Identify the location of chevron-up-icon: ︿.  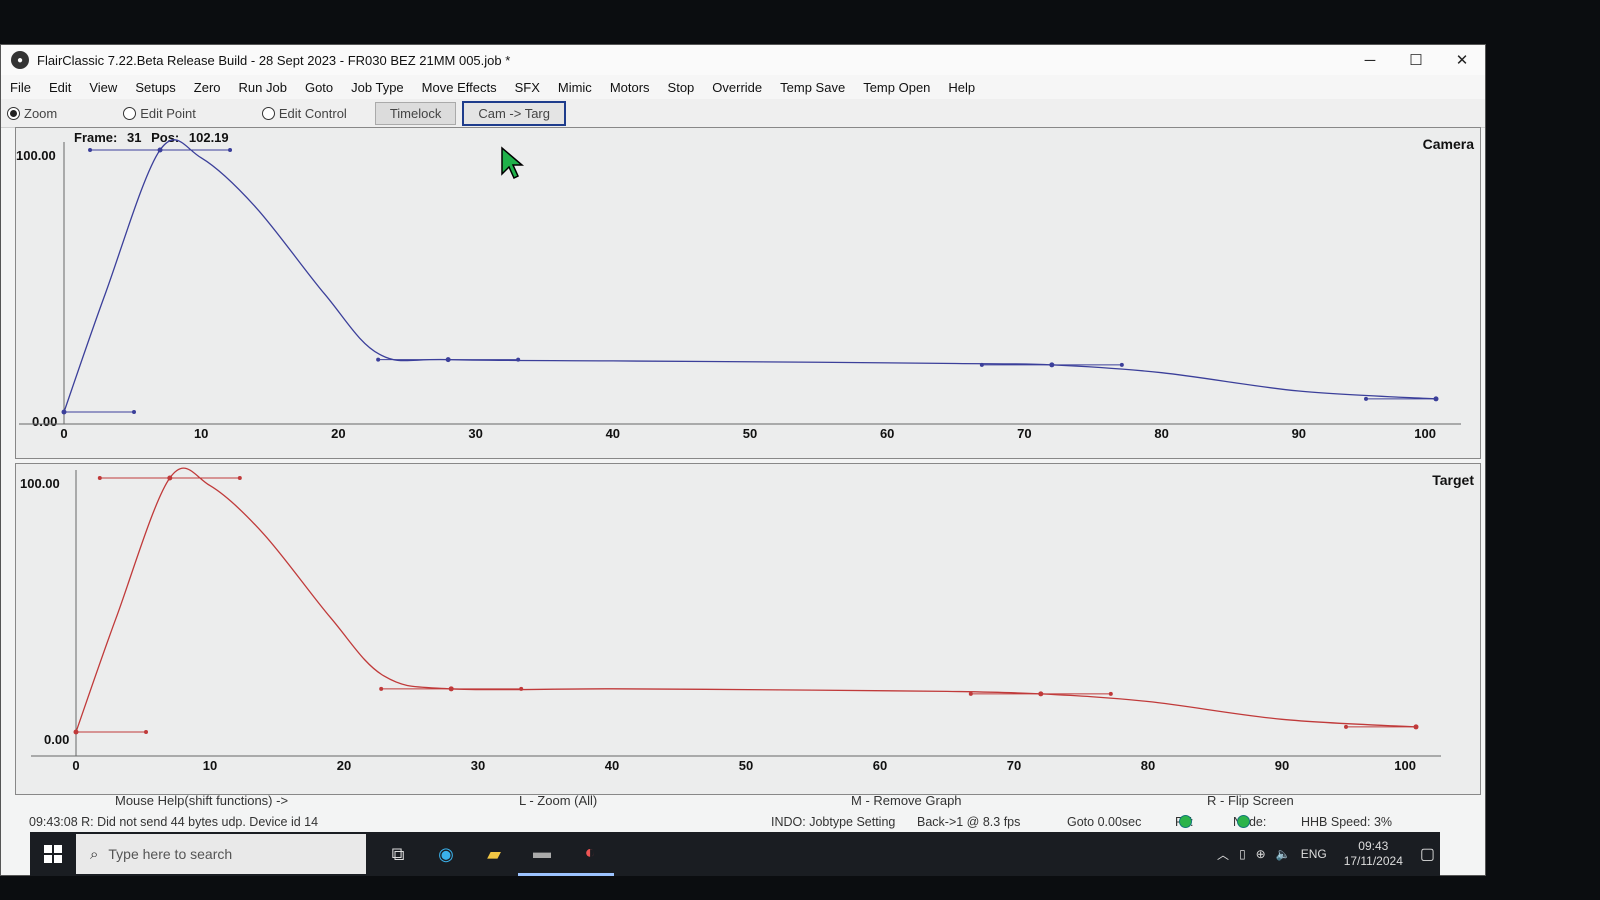
(1223, 854).